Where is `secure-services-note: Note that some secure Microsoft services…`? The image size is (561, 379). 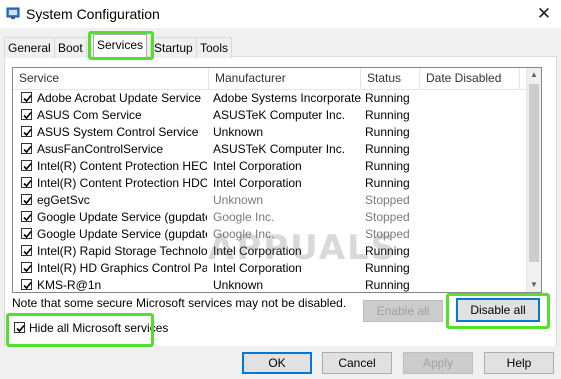 secure-services-note: Note that some secure Microsoft services… is located at coordinates (179, 303).